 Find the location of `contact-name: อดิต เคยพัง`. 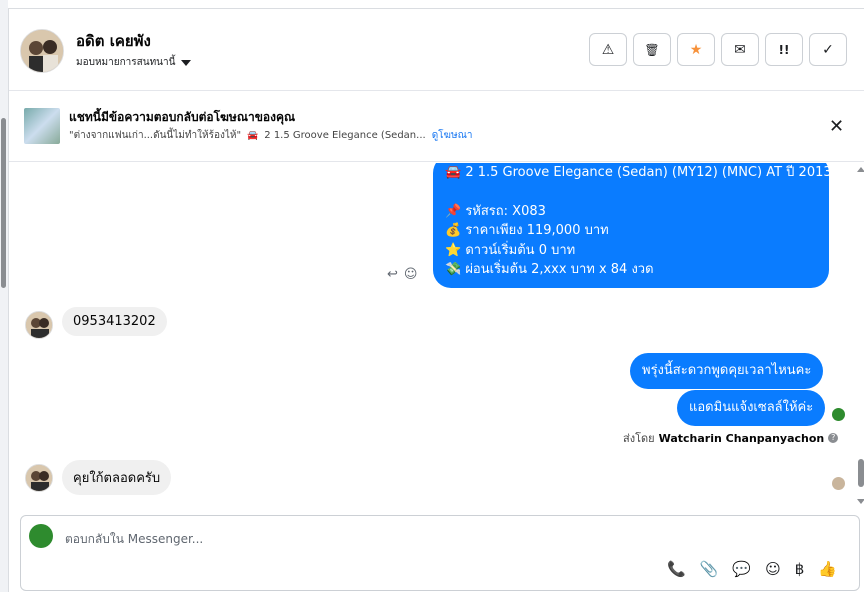

contact-name: อดิต เคยพัง is located at coordinates (113, 41).